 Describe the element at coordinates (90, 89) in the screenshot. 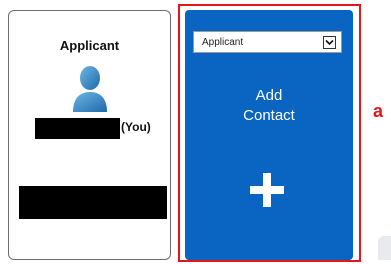

I see `person-avatar-icon` at that location.